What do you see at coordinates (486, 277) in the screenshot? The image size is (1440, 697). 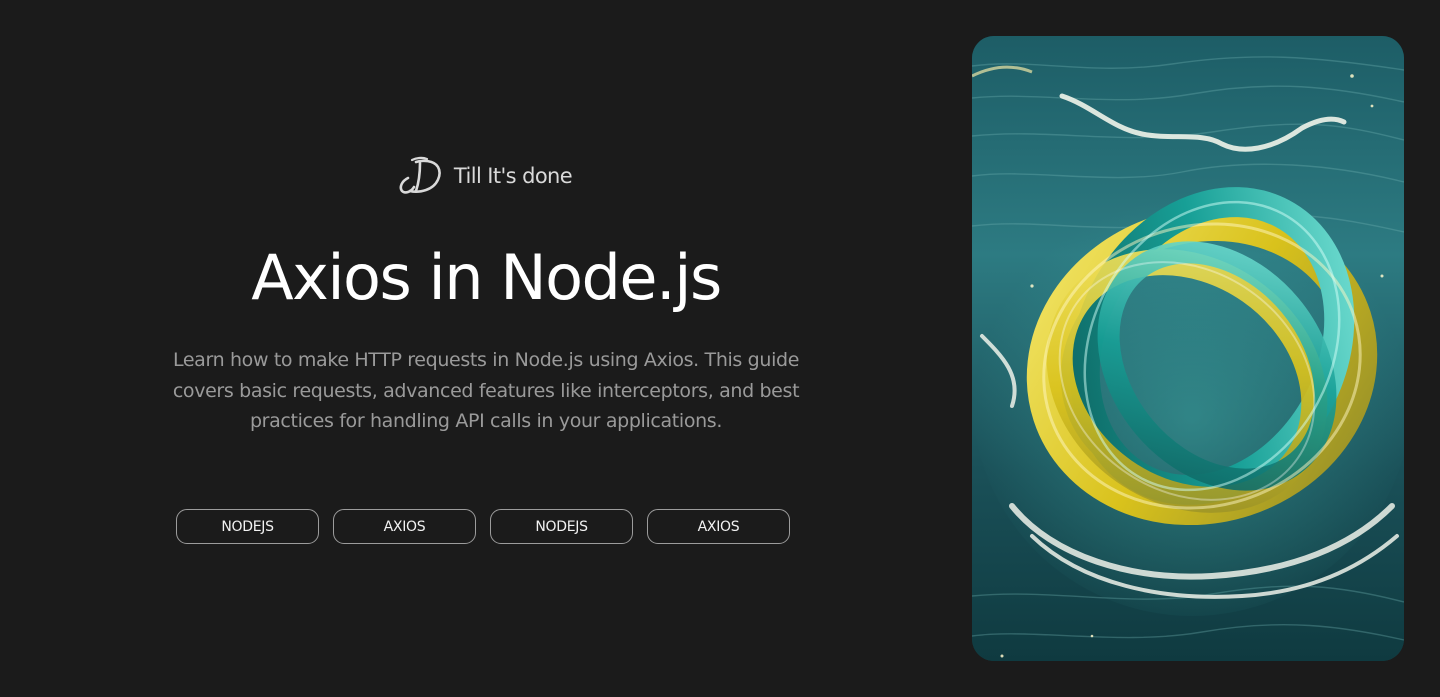 I see `page-title: Axios in Node.js` at bounding box center [486, 277].